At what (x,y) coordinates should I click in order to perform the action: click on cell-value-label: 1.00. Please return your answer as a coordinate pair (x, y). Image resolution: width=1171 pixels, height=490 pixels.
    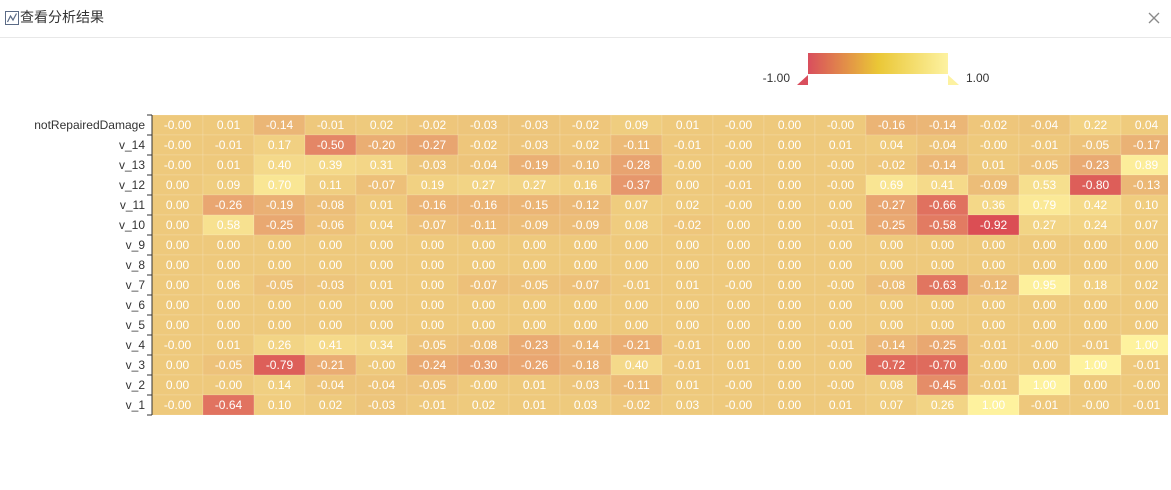
    Looking at the image, I should click on (994, 405).